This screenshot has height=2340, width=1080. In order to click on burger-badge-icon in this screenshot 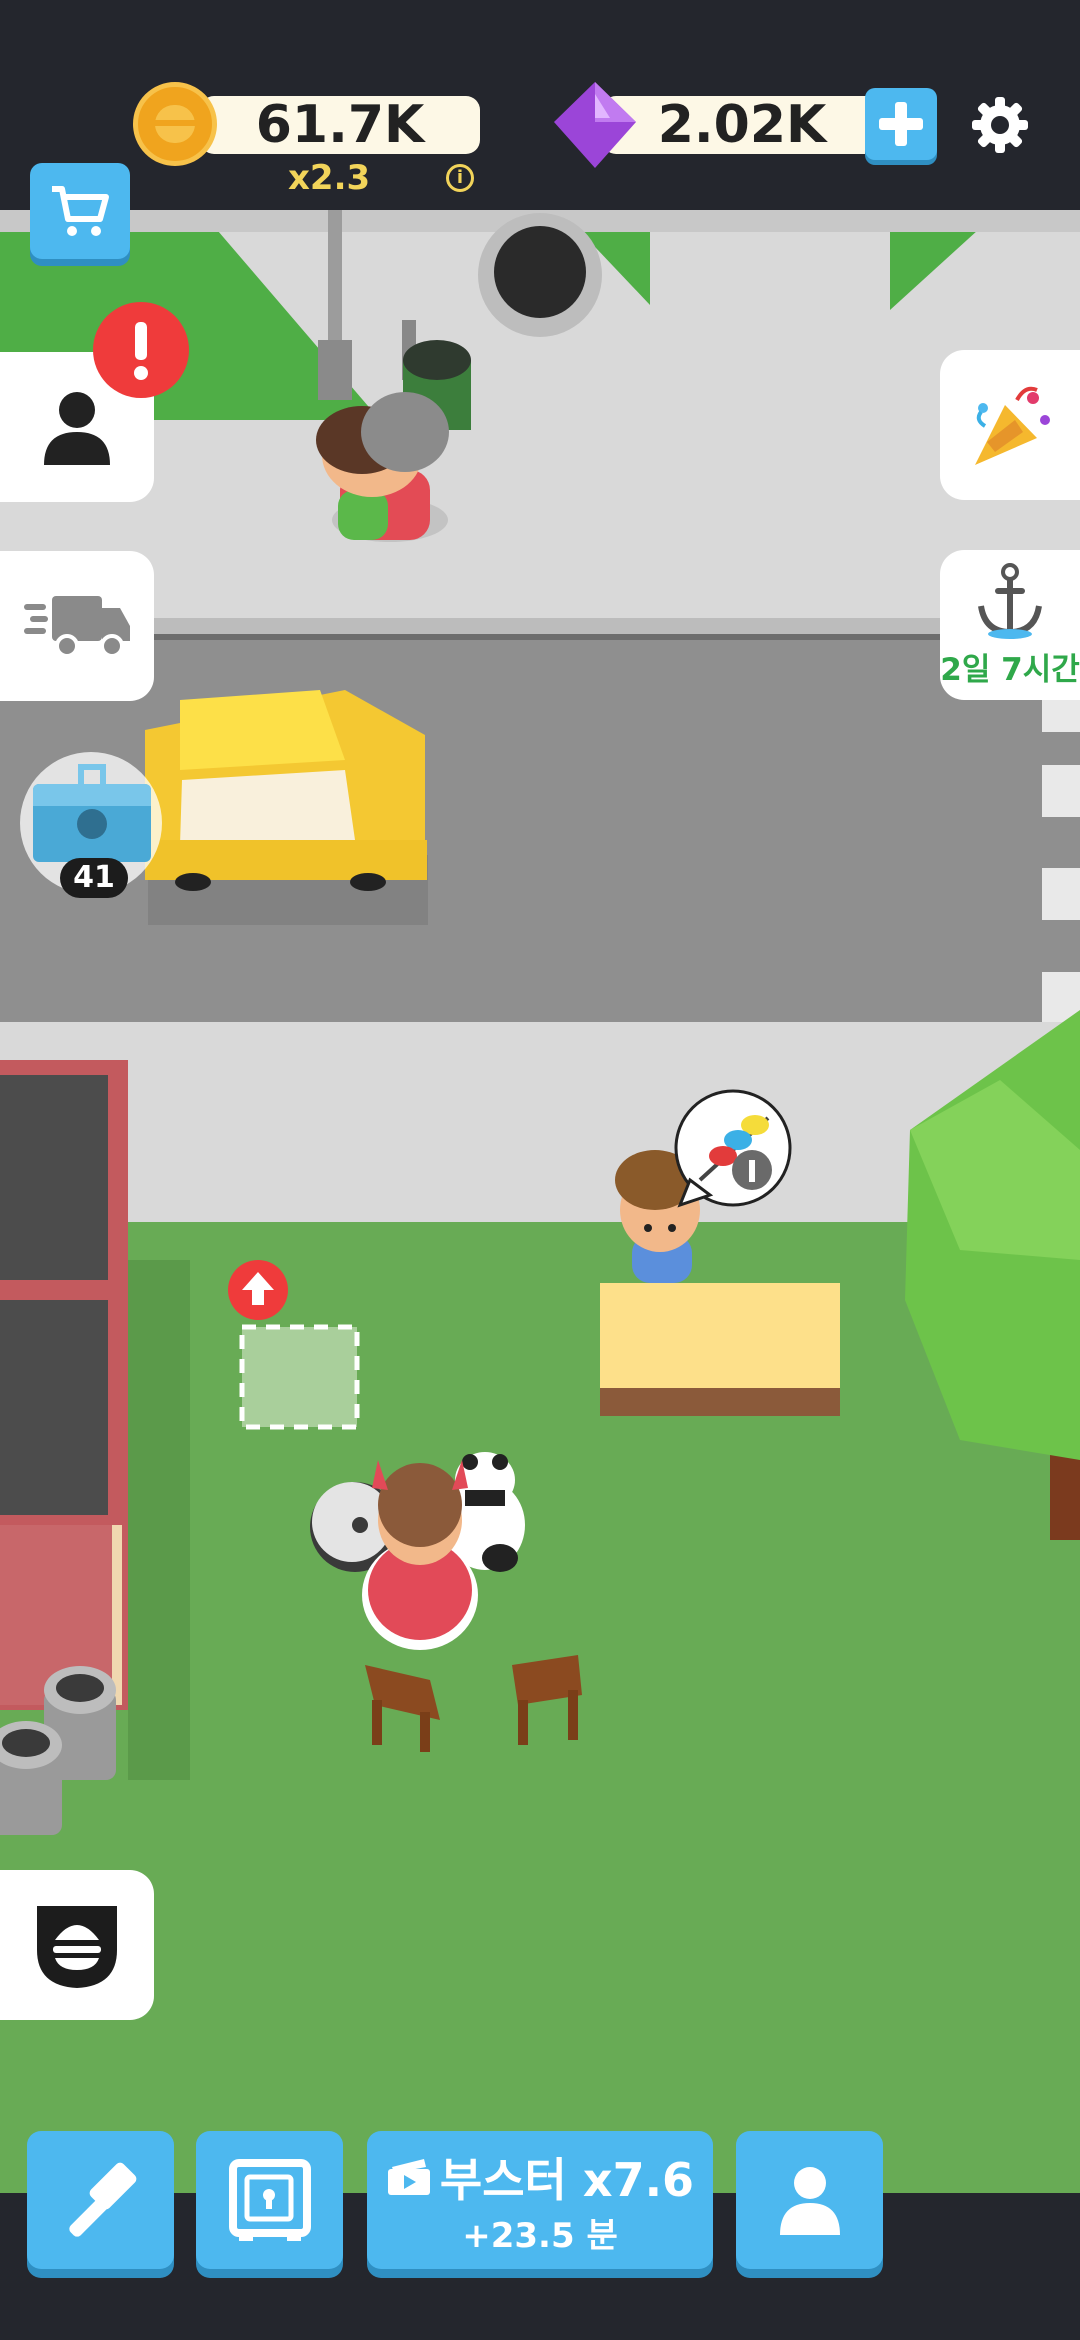, I will do `click(77, 1947)`.